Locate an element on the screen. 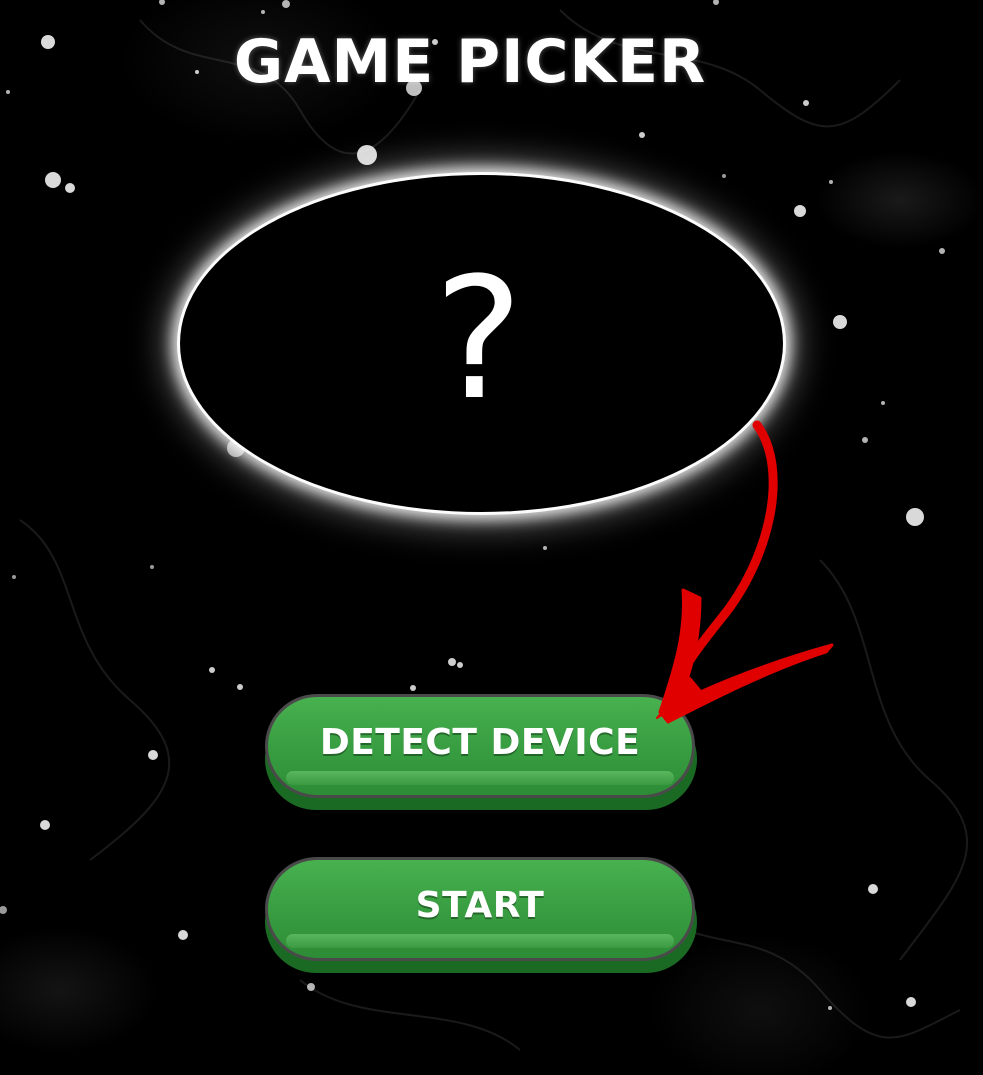  page-title: GAME PICKER is located at coordinates (470, 62).